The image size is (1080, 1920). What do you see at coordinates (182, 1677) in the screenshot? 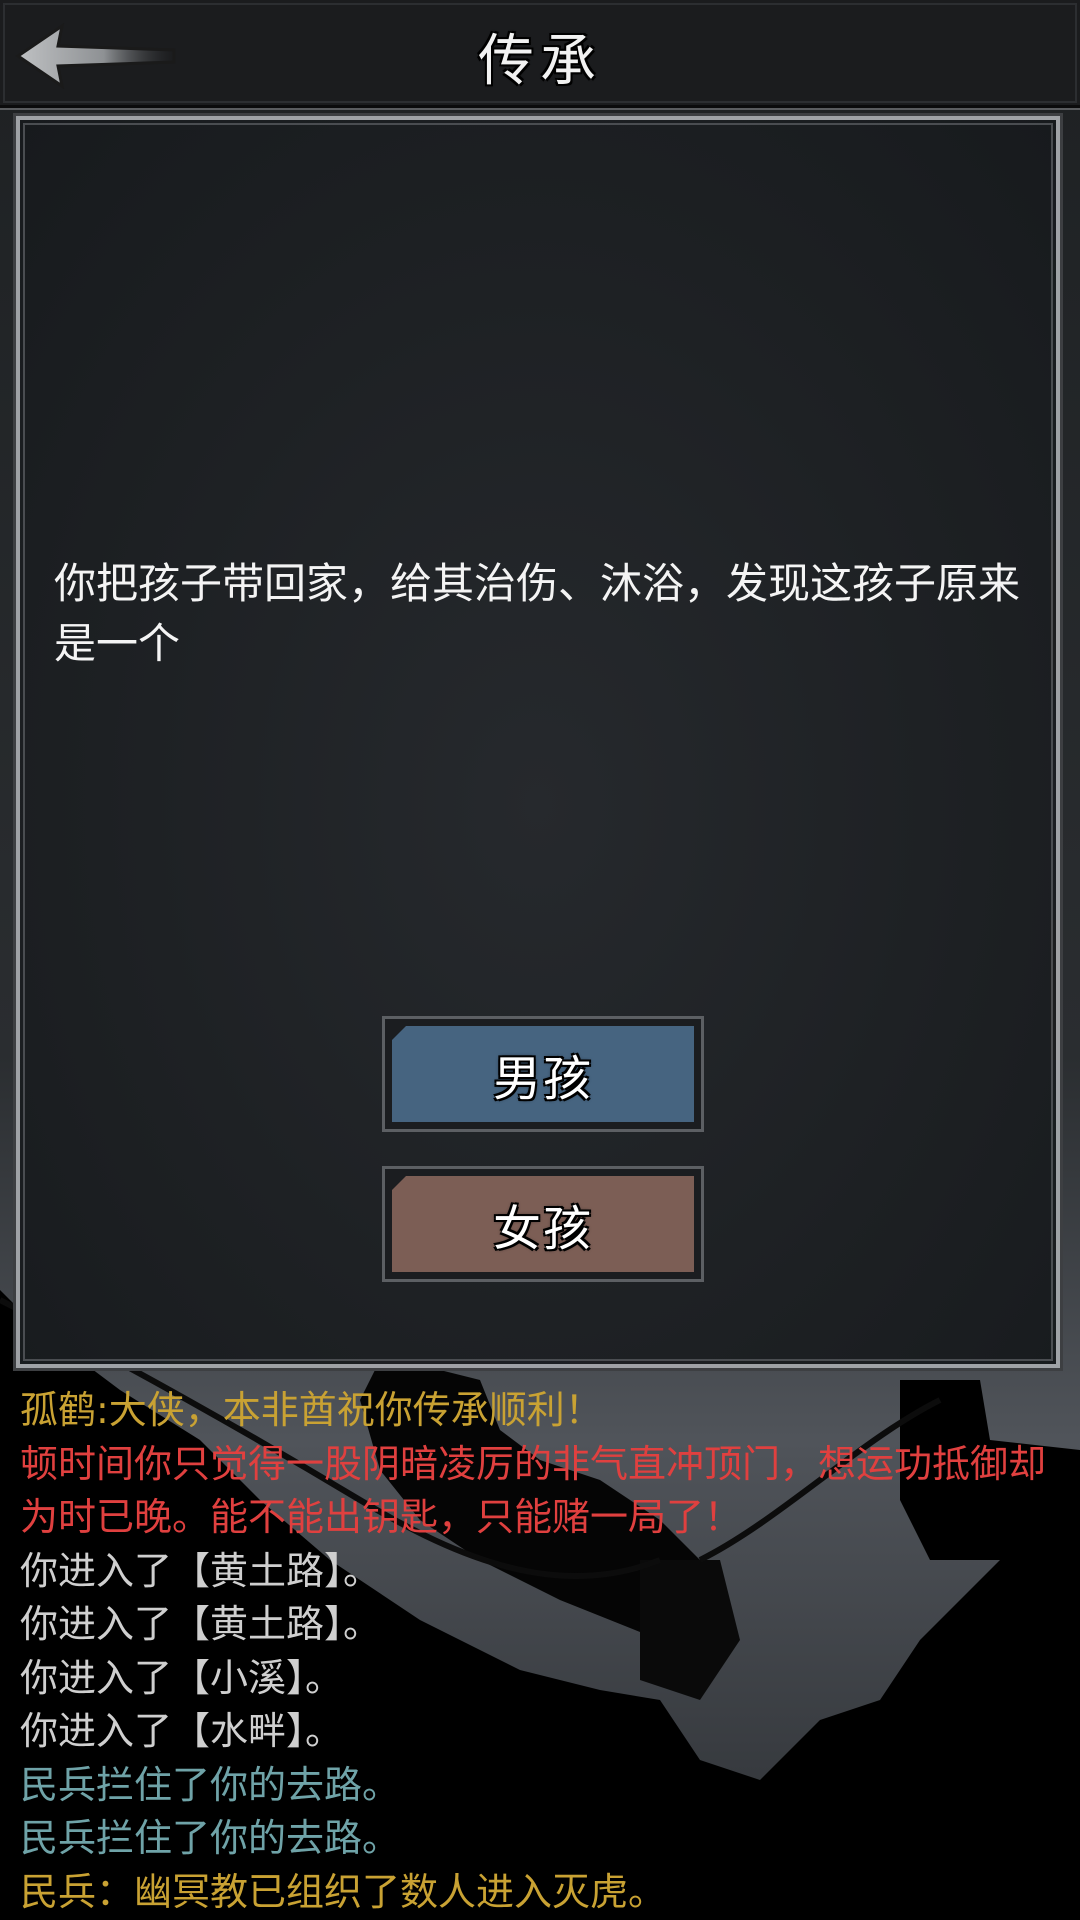
I see `log-line: 你进入了【小溪】。` at bounding box center [182, 1677].